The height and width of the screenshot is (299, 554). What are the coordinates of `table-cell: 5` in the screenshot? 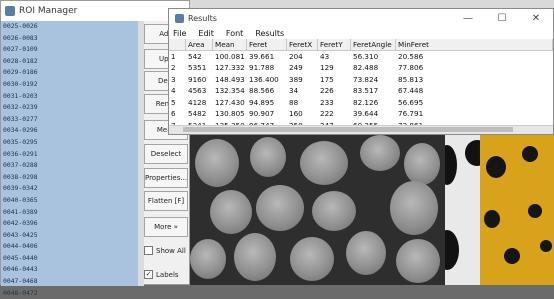 It's located at (173, 102).